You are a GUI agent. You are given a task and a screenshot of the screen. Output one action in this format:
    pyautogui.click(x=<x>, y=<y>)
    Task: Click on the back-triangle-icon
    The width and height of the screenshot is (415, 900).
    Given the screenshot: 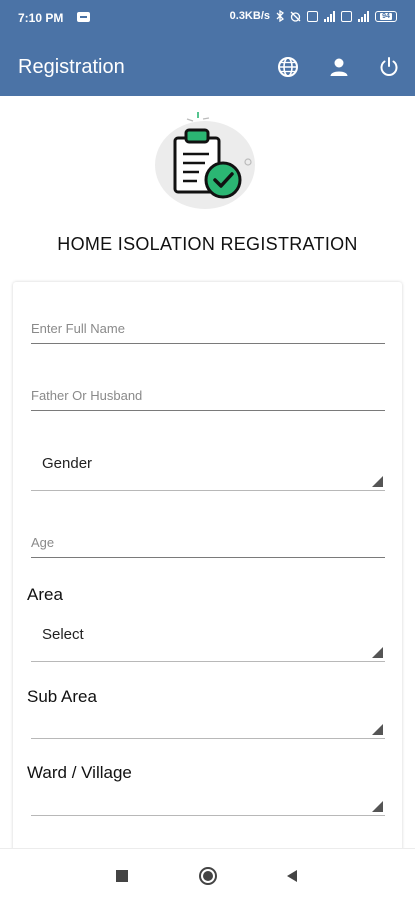 What is the action you would take?
    pyautogui.click(x=292, y=876)
    